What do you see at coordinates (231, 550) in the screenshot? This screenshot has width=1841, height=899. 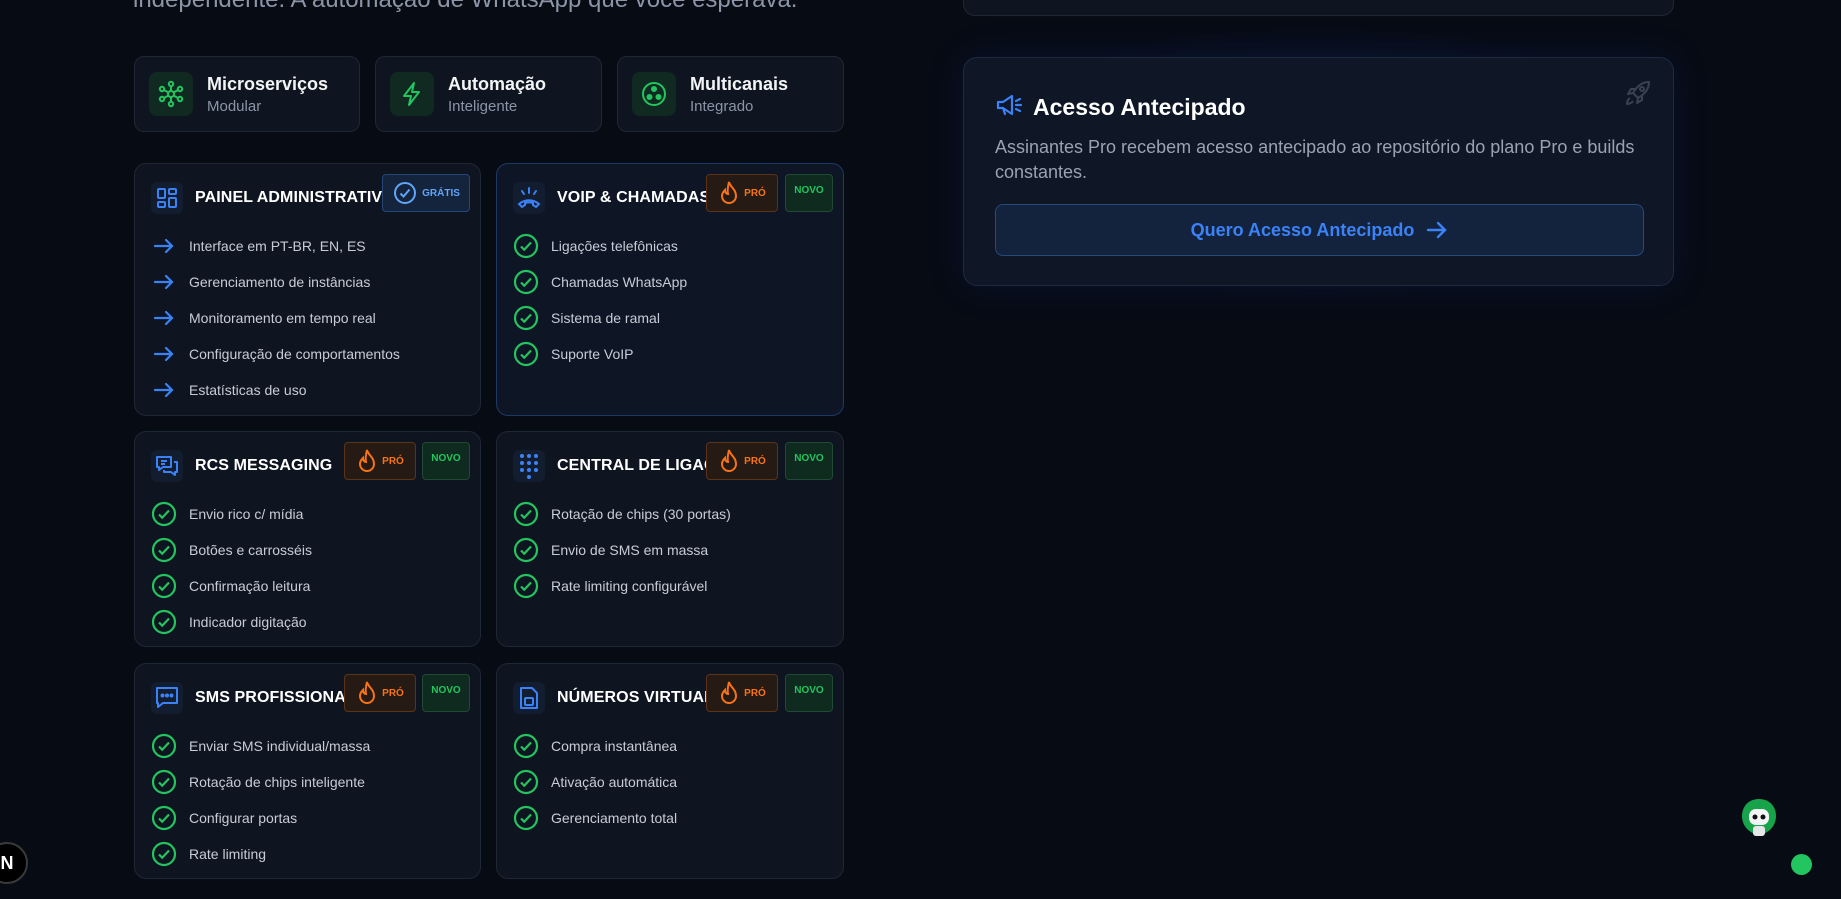 I see `list-item: Botões e carrosséis` at bounding box center [231, 550].